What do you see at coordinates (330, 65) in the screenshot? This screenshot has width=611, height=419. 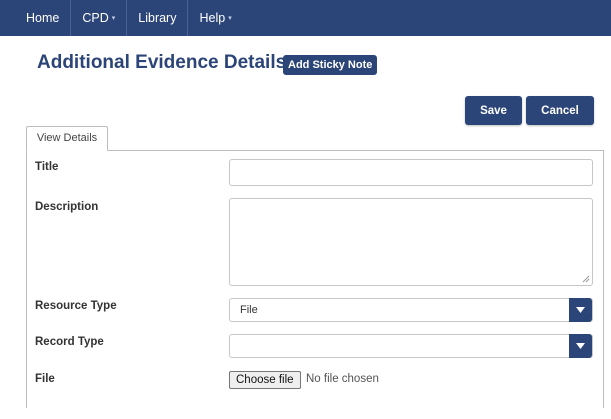 I see `add-sticky-note-button: Add Sticky Note` at bounding box center [330, 65].